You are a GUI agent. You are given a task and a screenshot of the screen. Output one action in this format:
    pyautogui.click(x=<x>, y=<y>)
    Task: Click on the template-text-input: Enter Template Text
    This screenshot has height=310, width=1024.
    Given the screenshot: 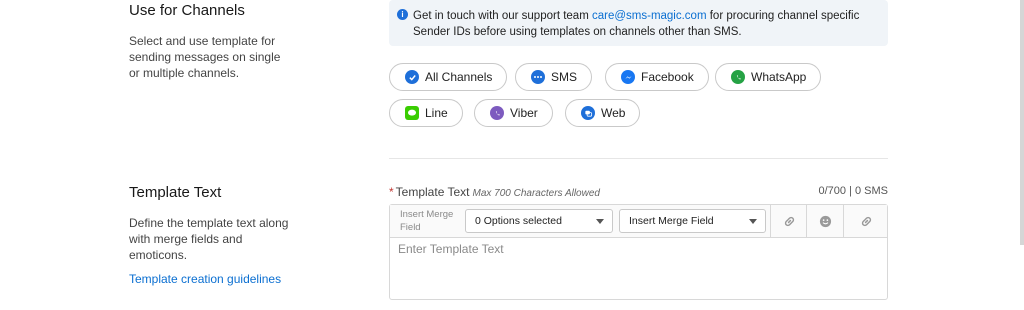 What is the action you would take?
    pyautogui.click(x=451, y=249)
    